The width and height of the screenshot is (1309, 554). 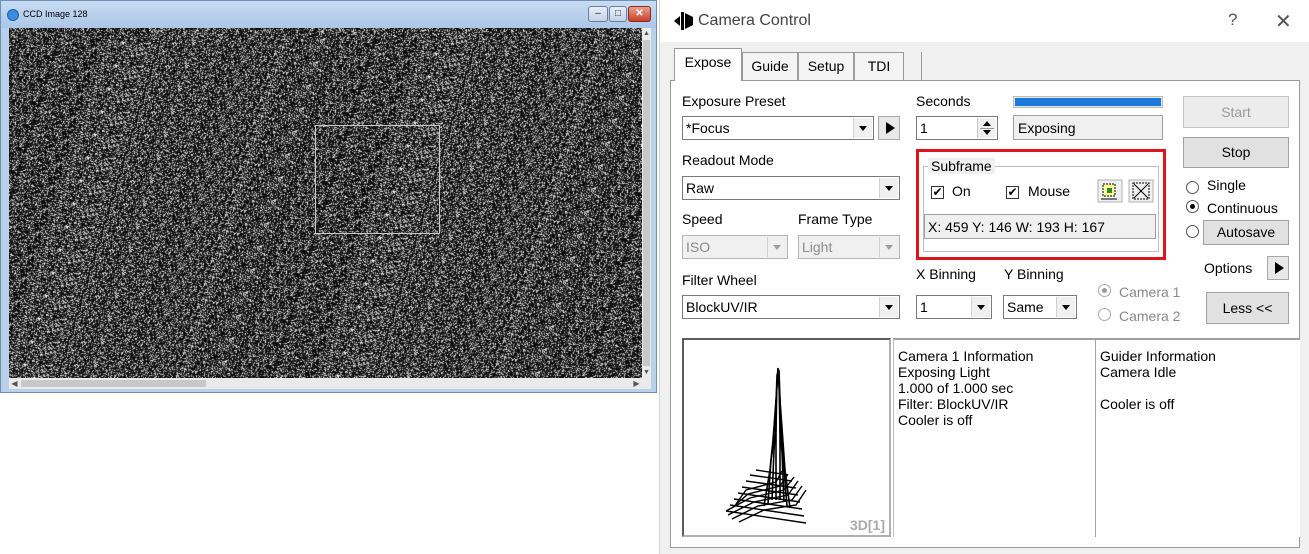 What do you see at coordinates (14, 383) in the screenshot?
I see `scroll-left-icon: ◀` at bounding box center [14, 383].